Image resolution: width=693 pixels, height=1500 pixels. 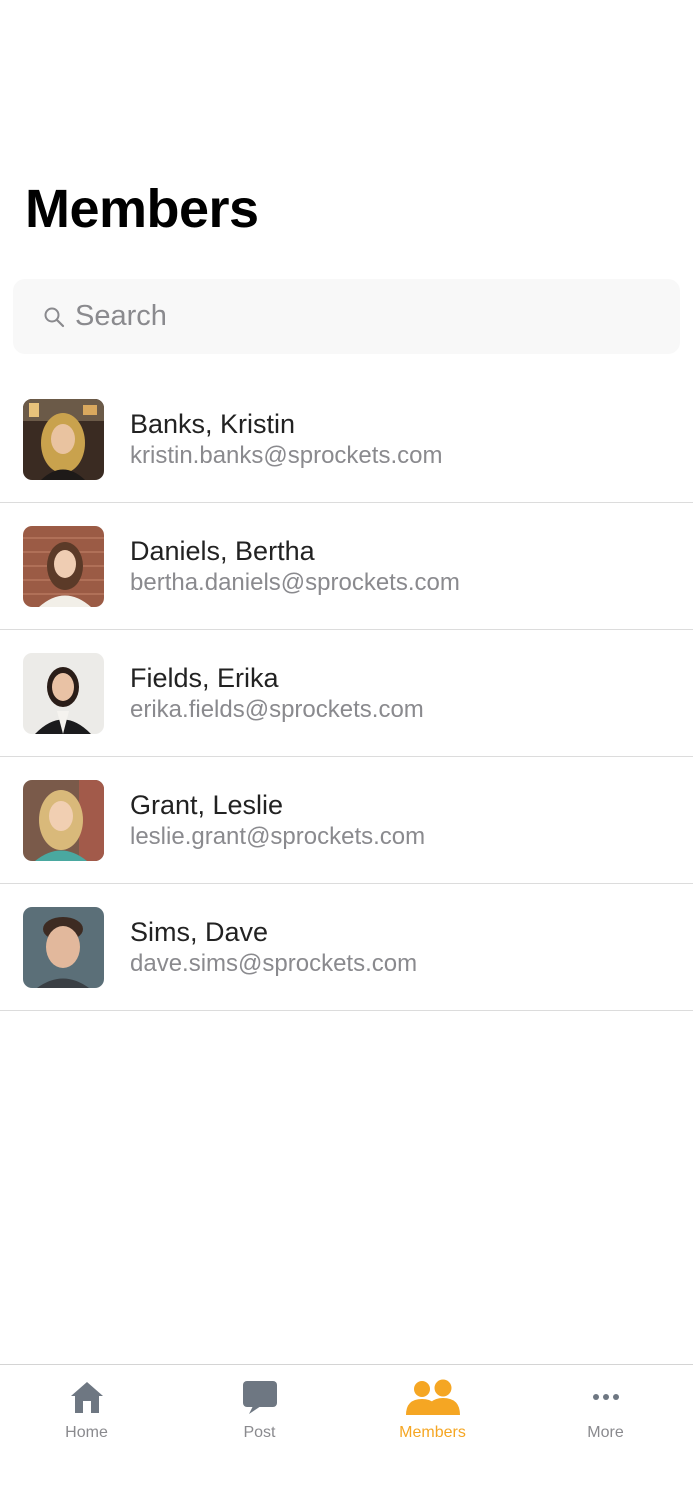 I want to click on tab-label: More, so click(x=605, y=1432).